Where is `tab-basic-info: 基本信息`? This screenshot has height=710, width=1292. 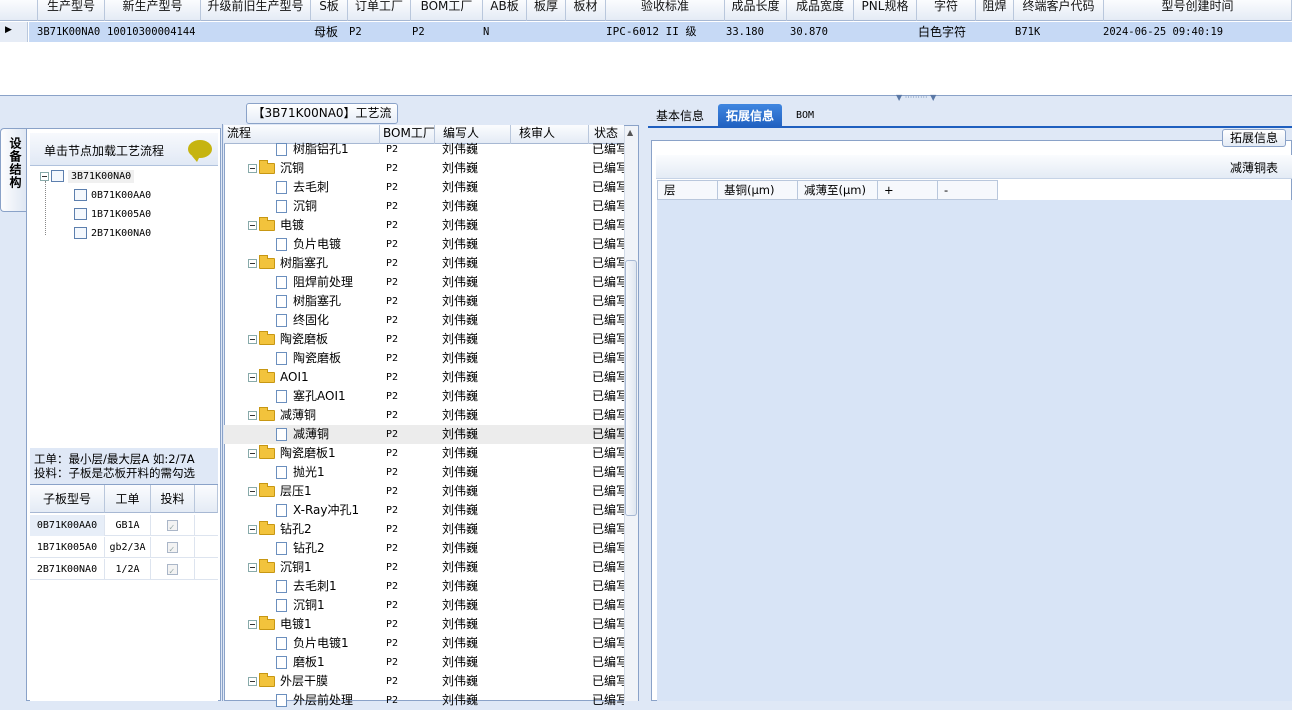 tab-basic-info: 基本信息 is located at coordinates (680, 116).